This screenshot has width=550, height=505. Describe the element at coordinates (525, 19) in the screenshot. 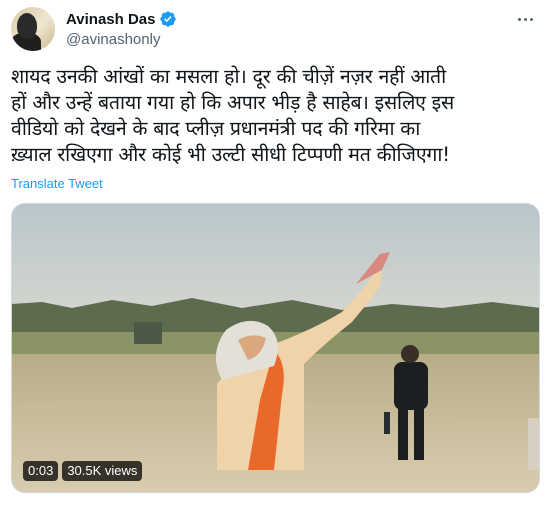

I see `more-dots-icon` at that location.